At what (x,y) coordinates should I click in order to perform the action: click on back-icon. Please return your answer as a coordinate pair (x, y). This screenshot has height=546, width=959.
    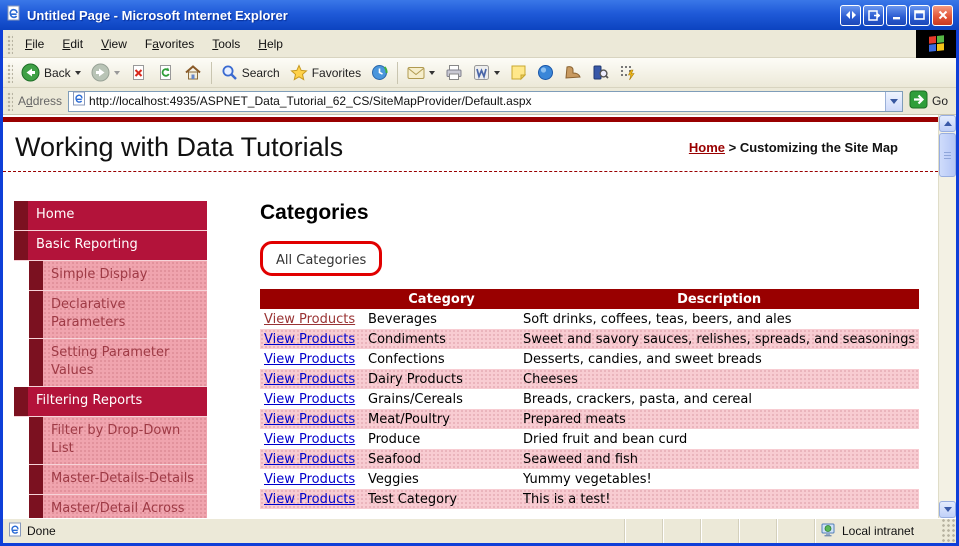
    Looking at the image, I should click on (30, 72).